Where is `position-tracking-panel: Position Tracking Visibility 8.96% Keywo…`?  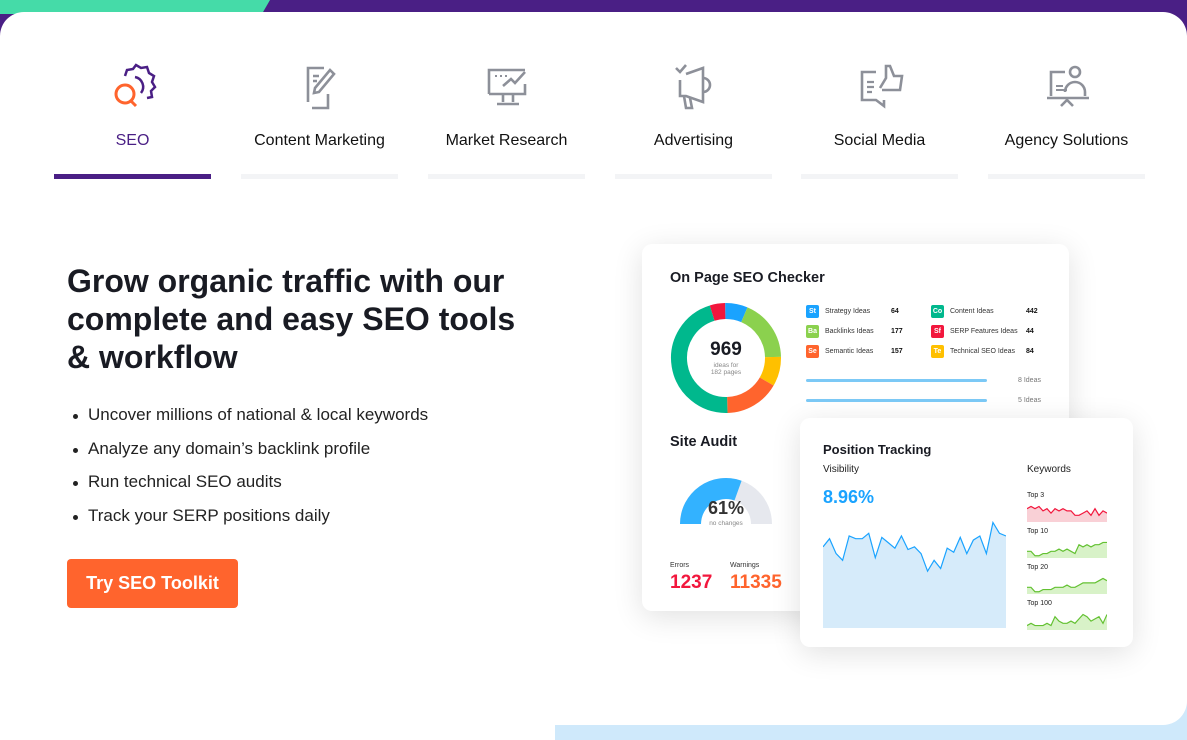 position-tracking-panel: Position Tracking Visibility 8.96% Keywo… is located at coordinates (966, 532).